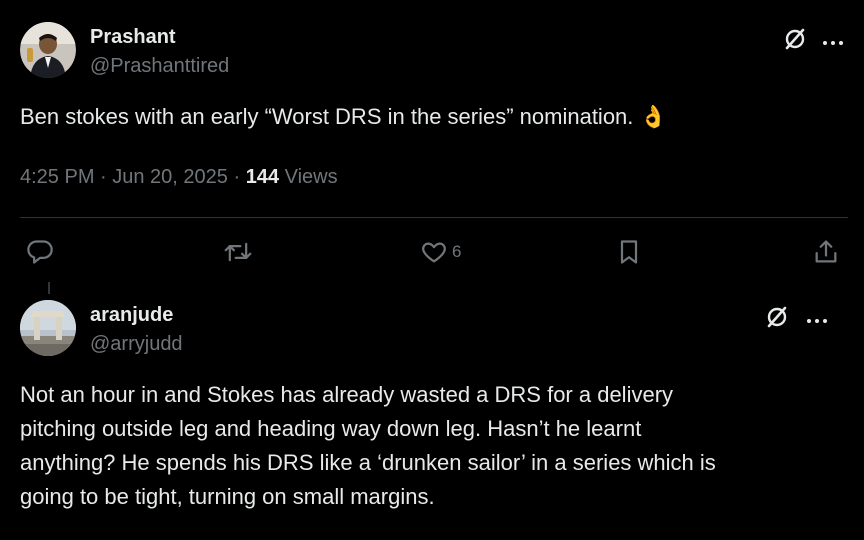 The width and height of the screenshot is (864, 540). Describe the element at coordinates (308, 177) in the screenshot. I see `views-label: Views` at that location.